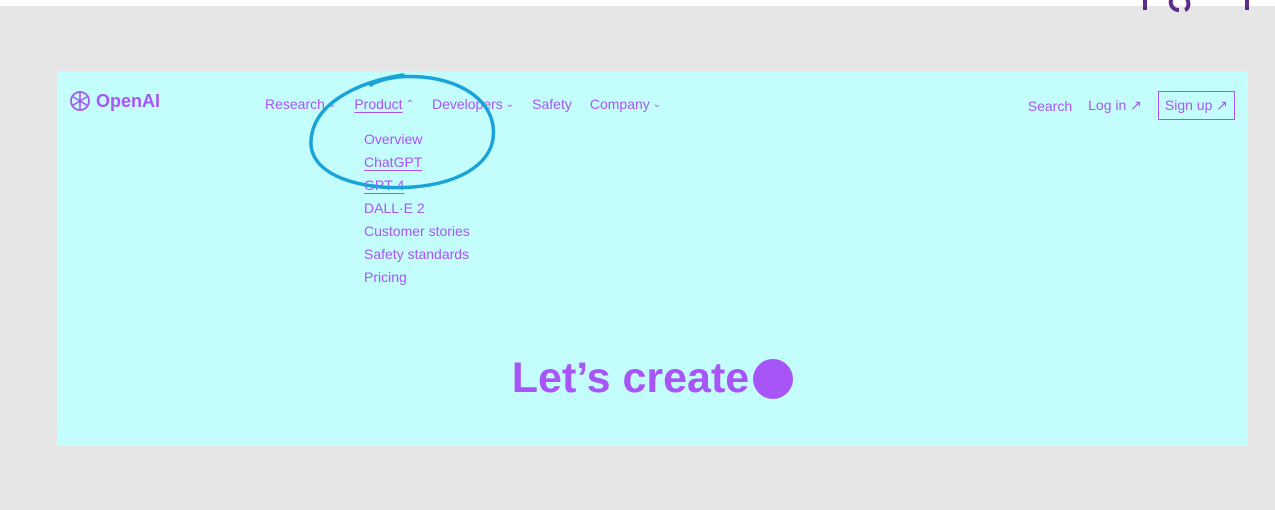  I want to click on nav-developers: Developers ⌄, so click(473, 104).